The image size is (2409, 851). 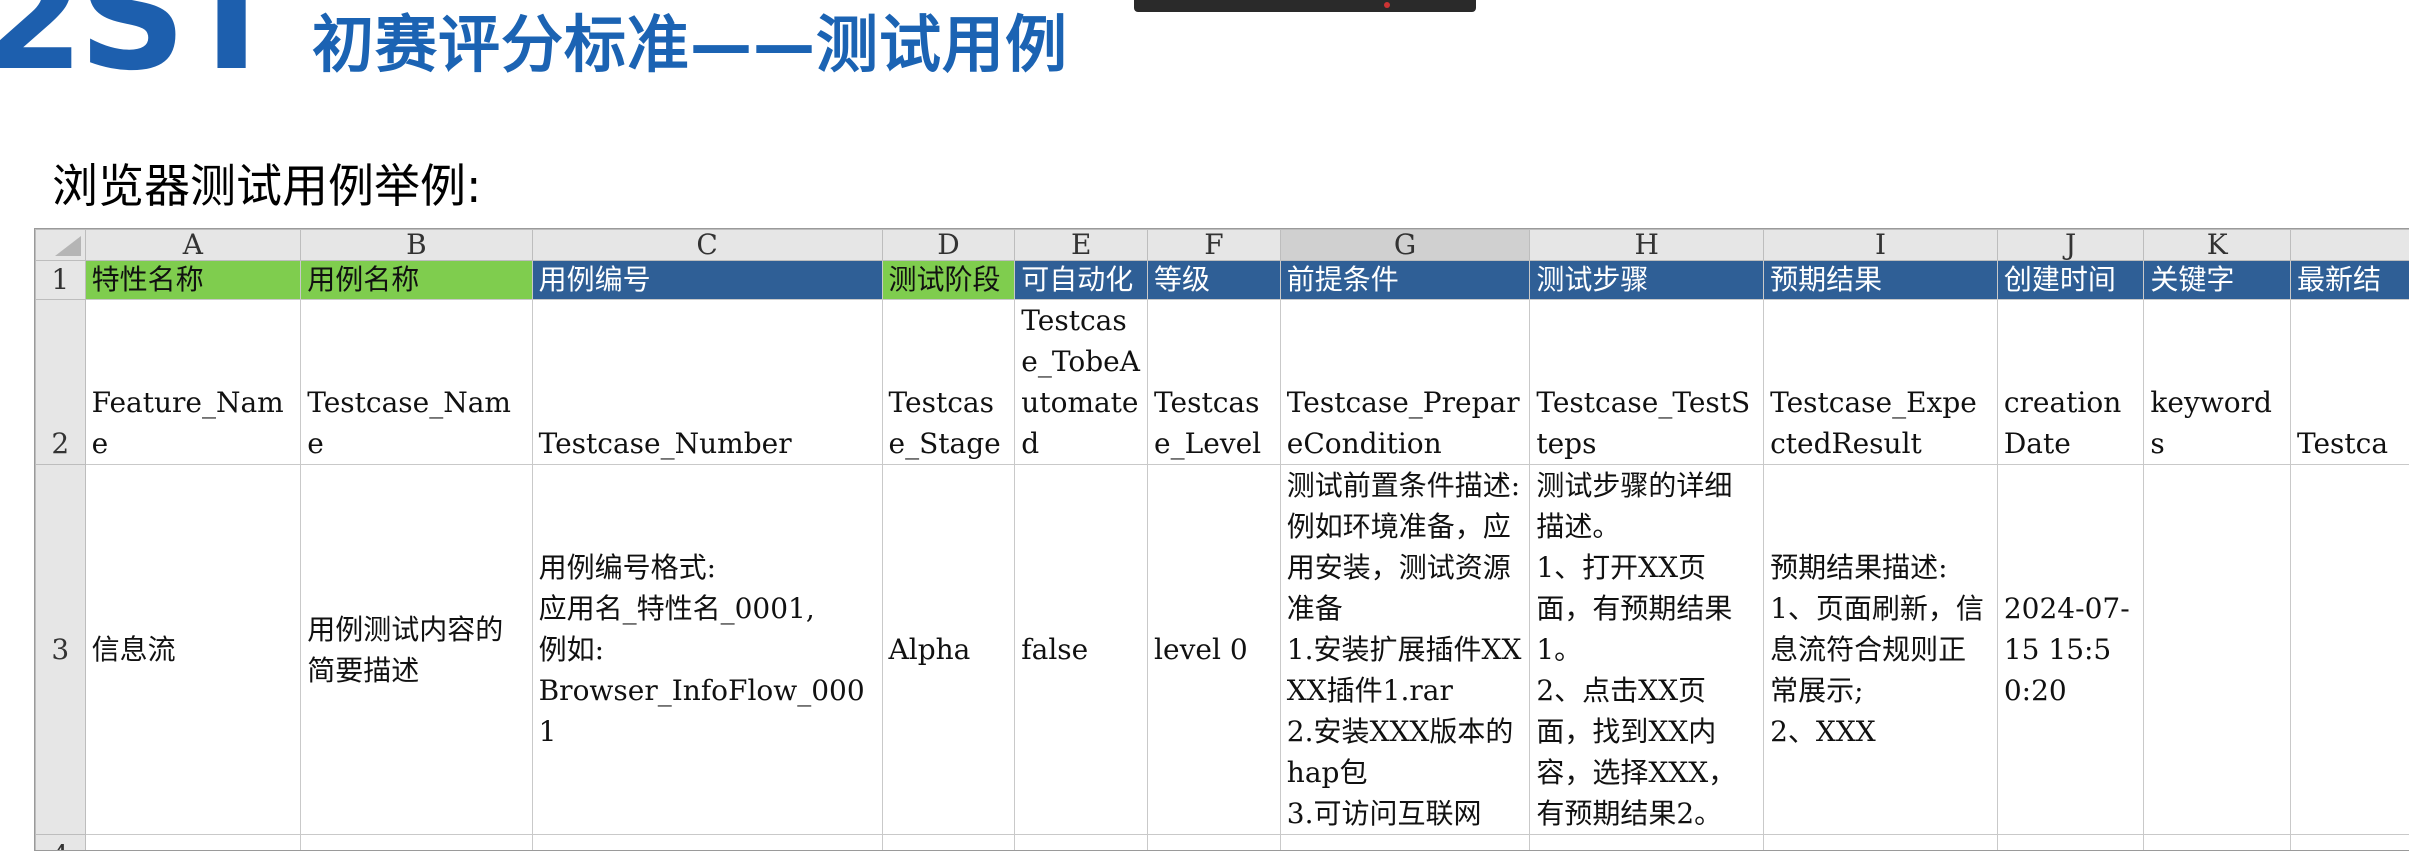 What do you see at coordinates (948, 245) in the screenshot?
I see `column-header: D` at bounding box center [948, 245].